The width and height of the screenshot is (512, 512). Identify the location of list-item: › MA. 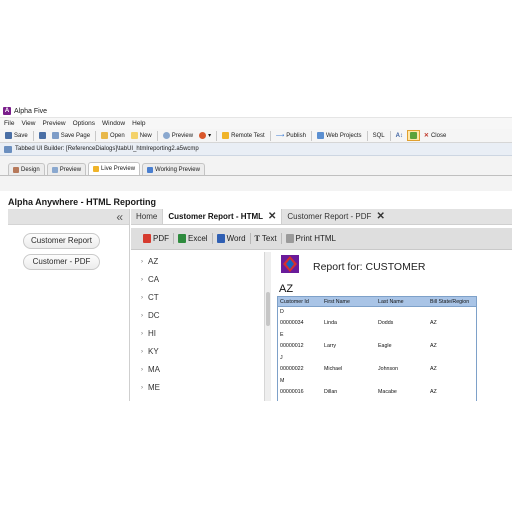
(150, 369).